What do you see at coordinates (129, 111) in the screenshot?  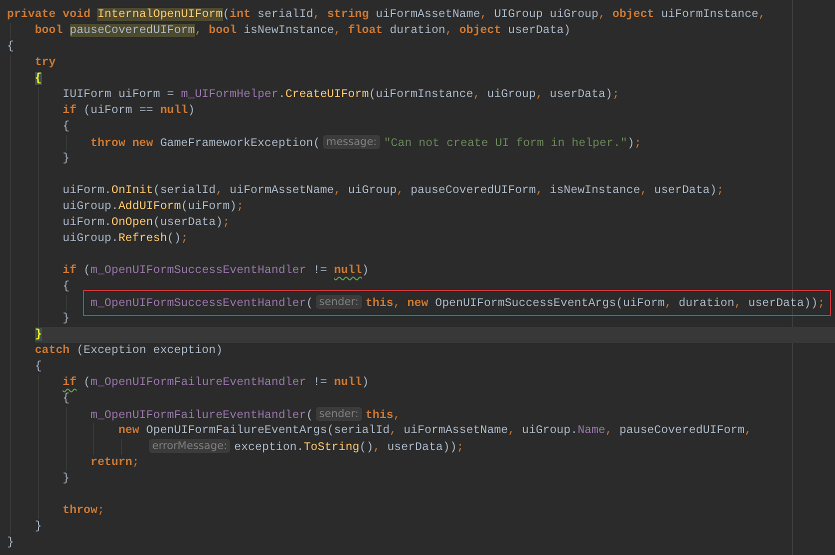 I see `code-line: if (uiForm == null)` at bounding box center [129, 111].